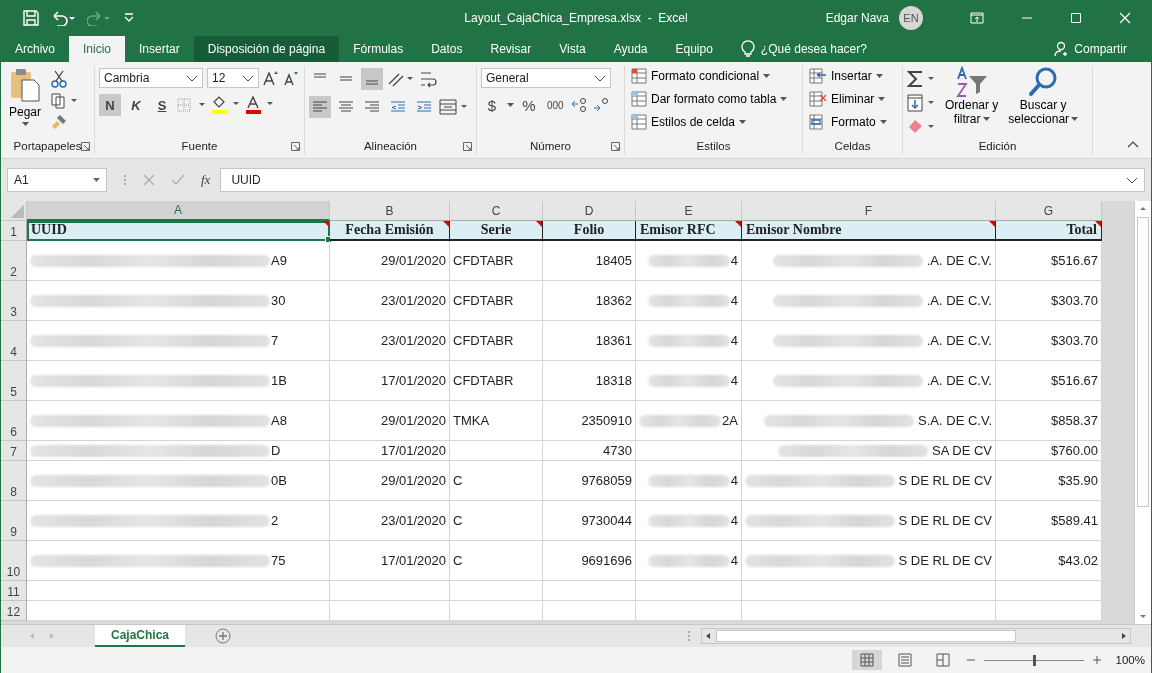 Image resolution: width=1152 pixels, height=673 pixels. I want to click on row-number: 1, so click(13, 232).